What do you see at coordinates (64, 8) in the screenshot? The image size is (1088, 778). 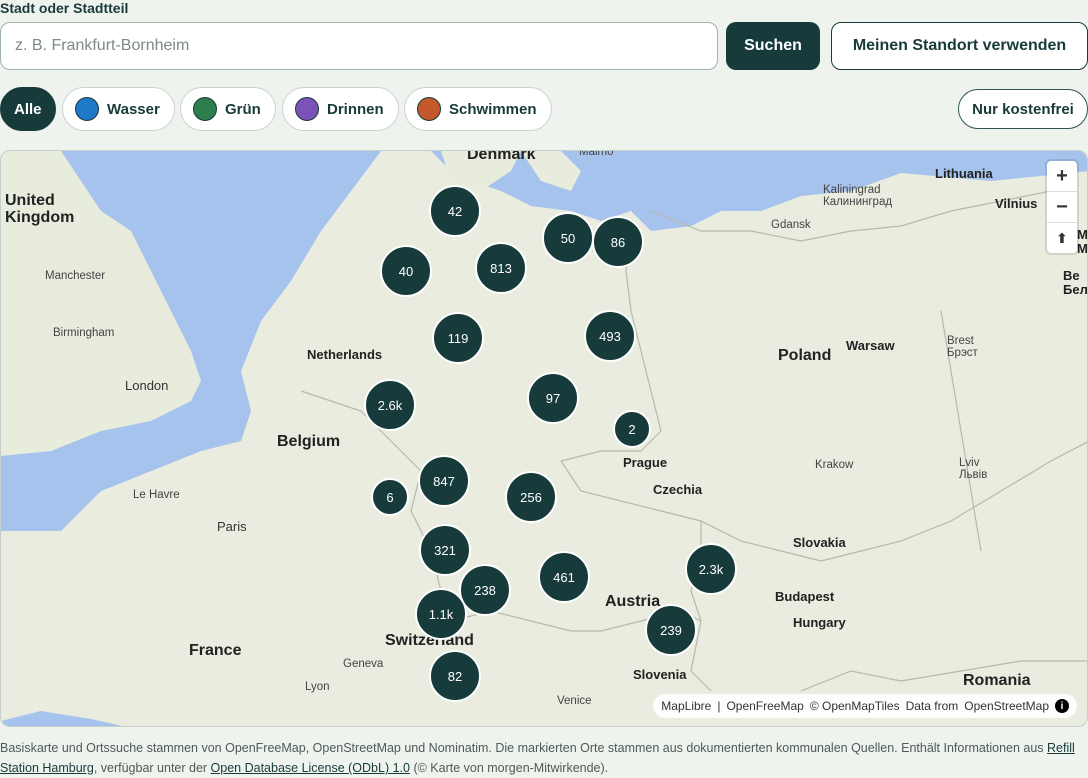 I see `search-label: Stadt oder Stadtteil` at bounding box center [64, 8].